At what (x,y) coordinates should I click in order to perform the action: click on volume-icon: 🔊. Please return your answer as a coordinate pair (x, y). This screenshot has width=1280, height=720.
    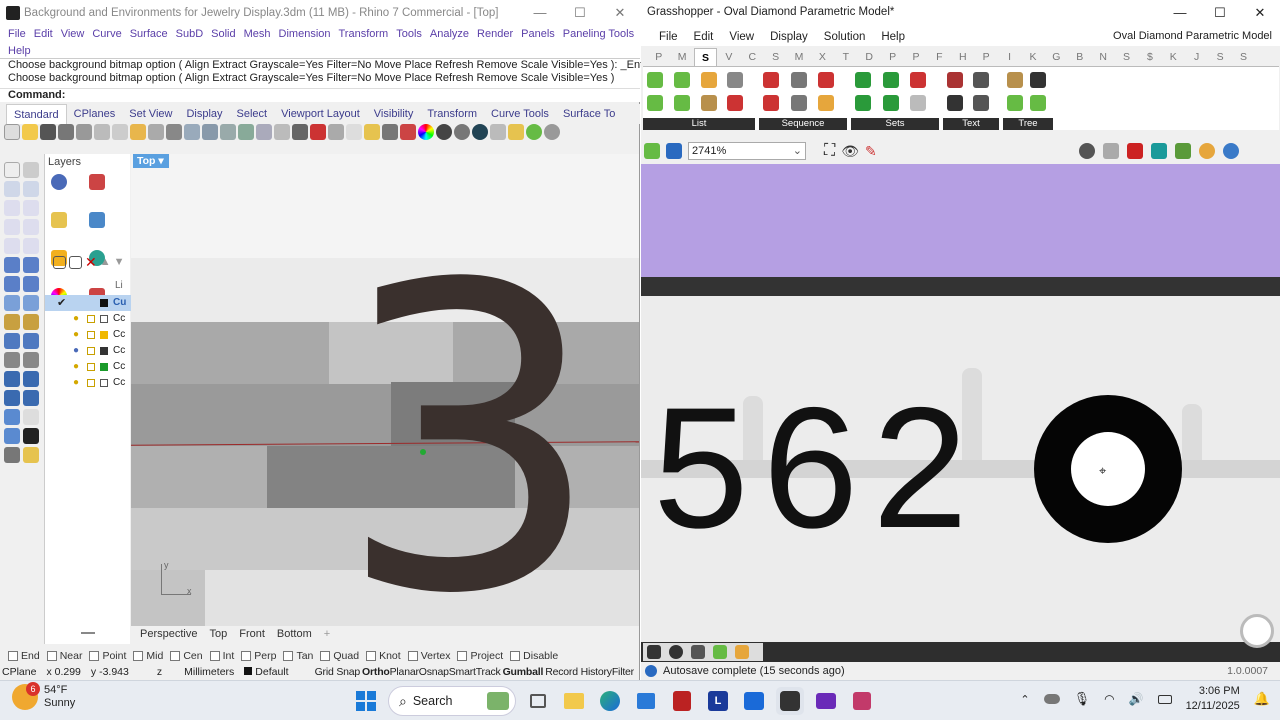
    Looking at the image, I should click on (1136, 699).